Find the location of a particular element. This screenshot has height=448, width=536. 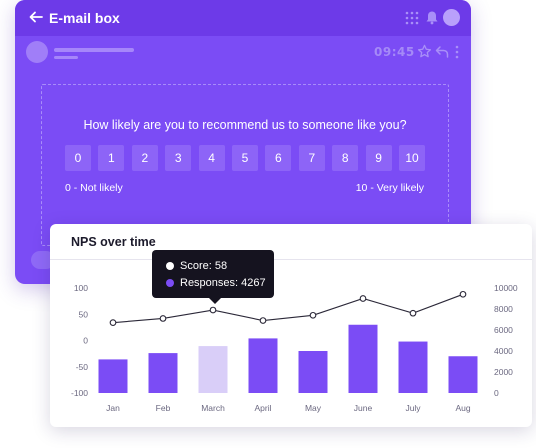

back-arrow-icon is located at coordinates (36, 17).